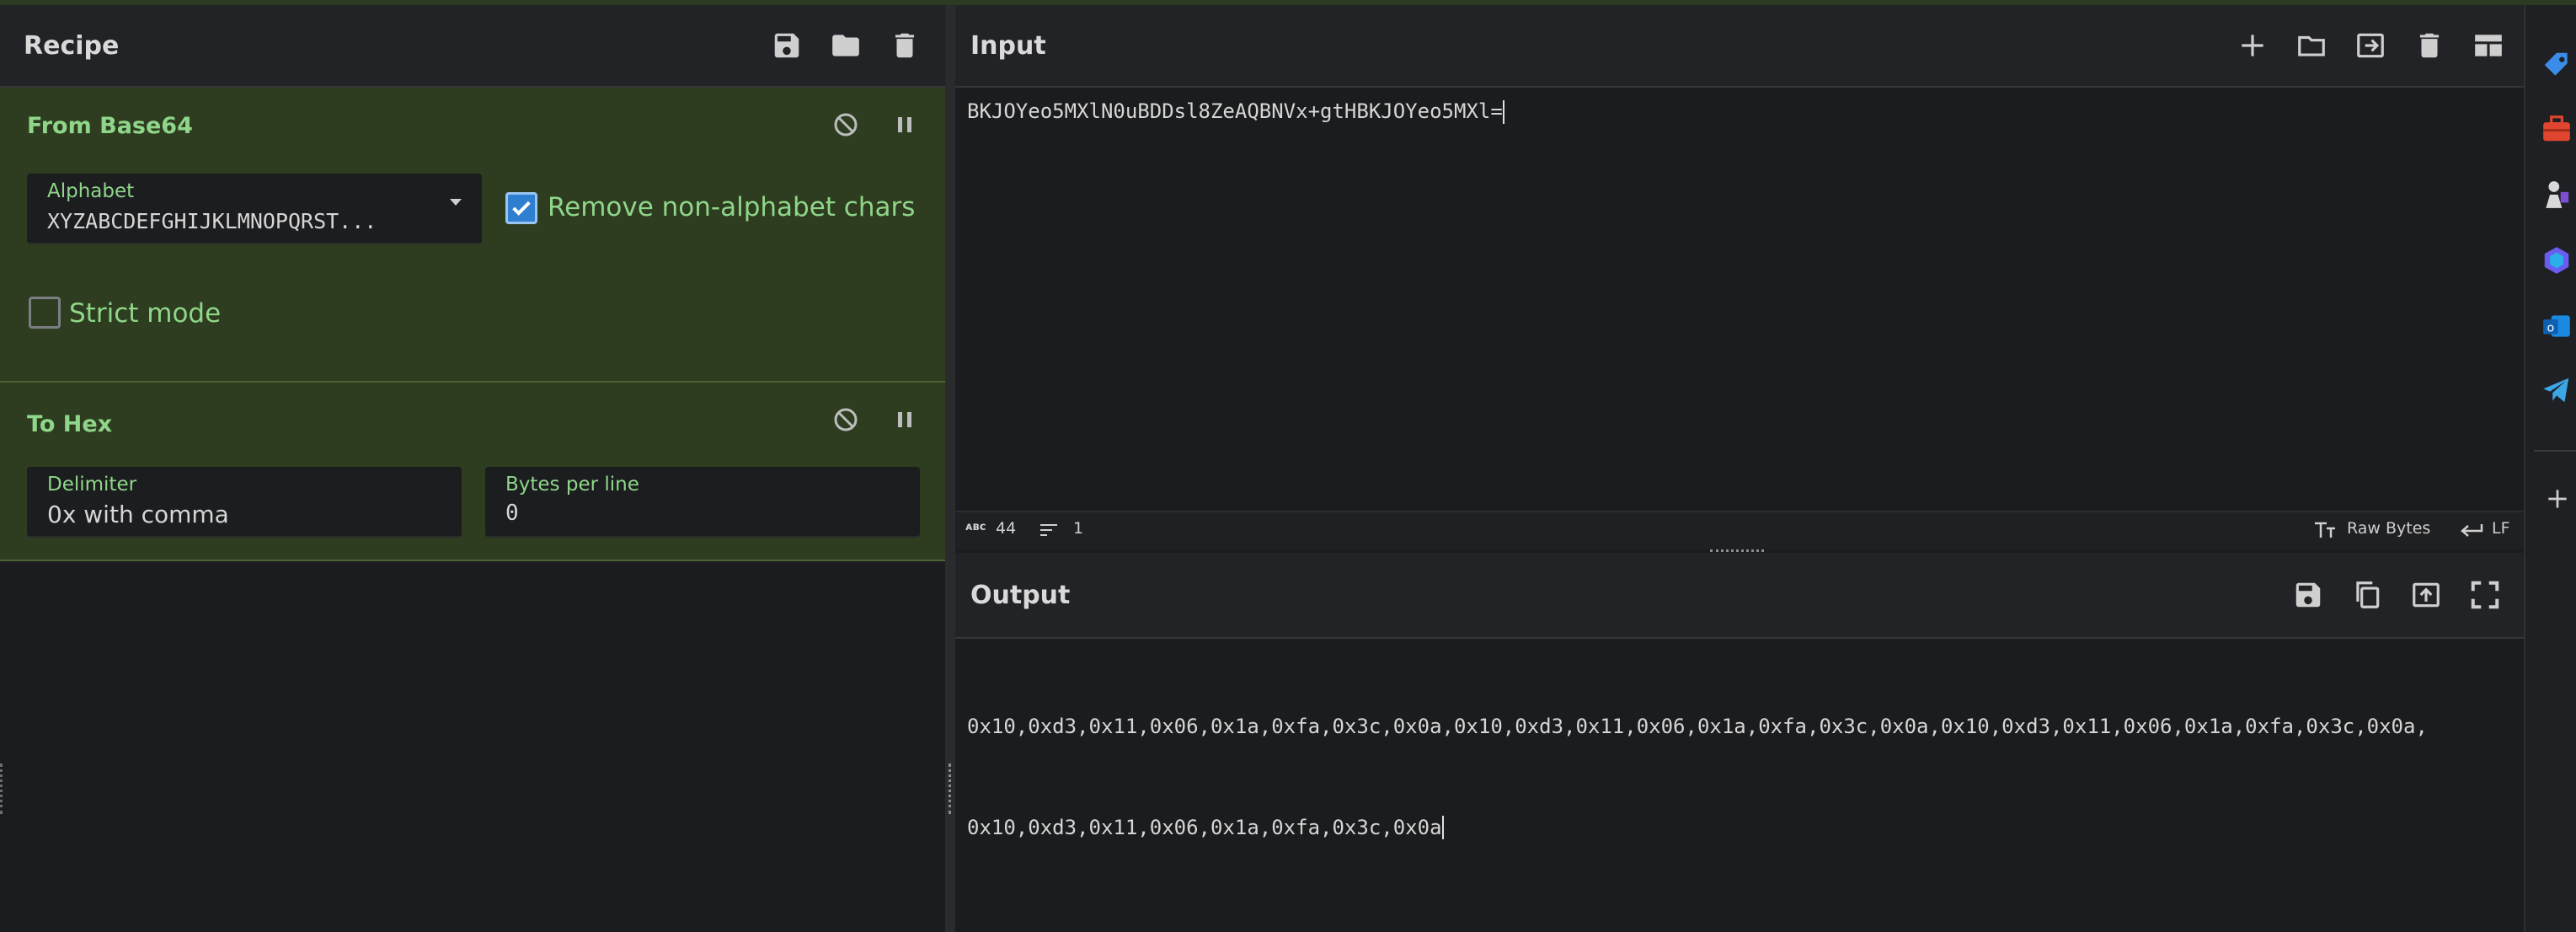  Describe the element at coordinates (2557, 326) in the screenshot. I see `outlook-icon: o` at that location.